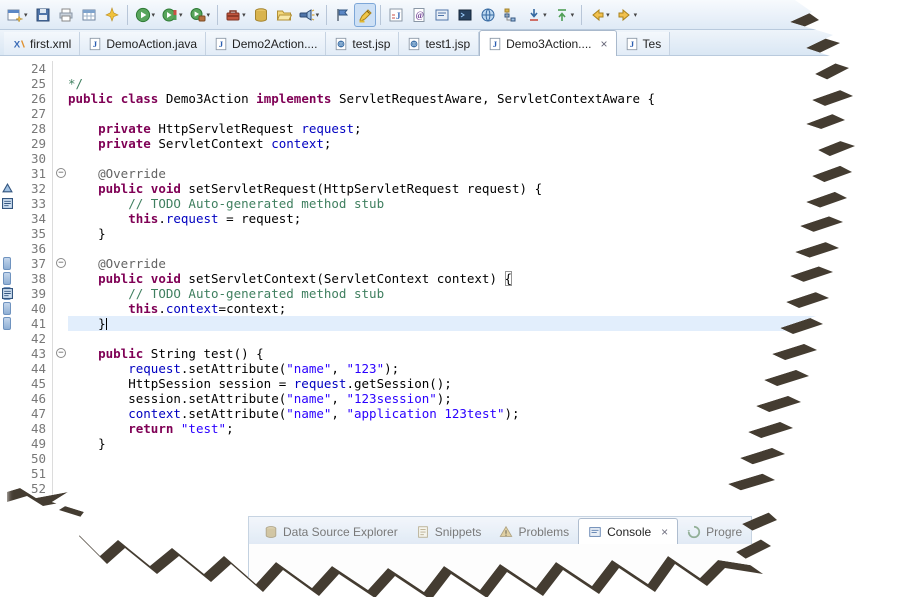  What do you see at coordinates (424, 83) in the screenshot?
I see `code-line: 25 */` at bounding box center [424, 83].